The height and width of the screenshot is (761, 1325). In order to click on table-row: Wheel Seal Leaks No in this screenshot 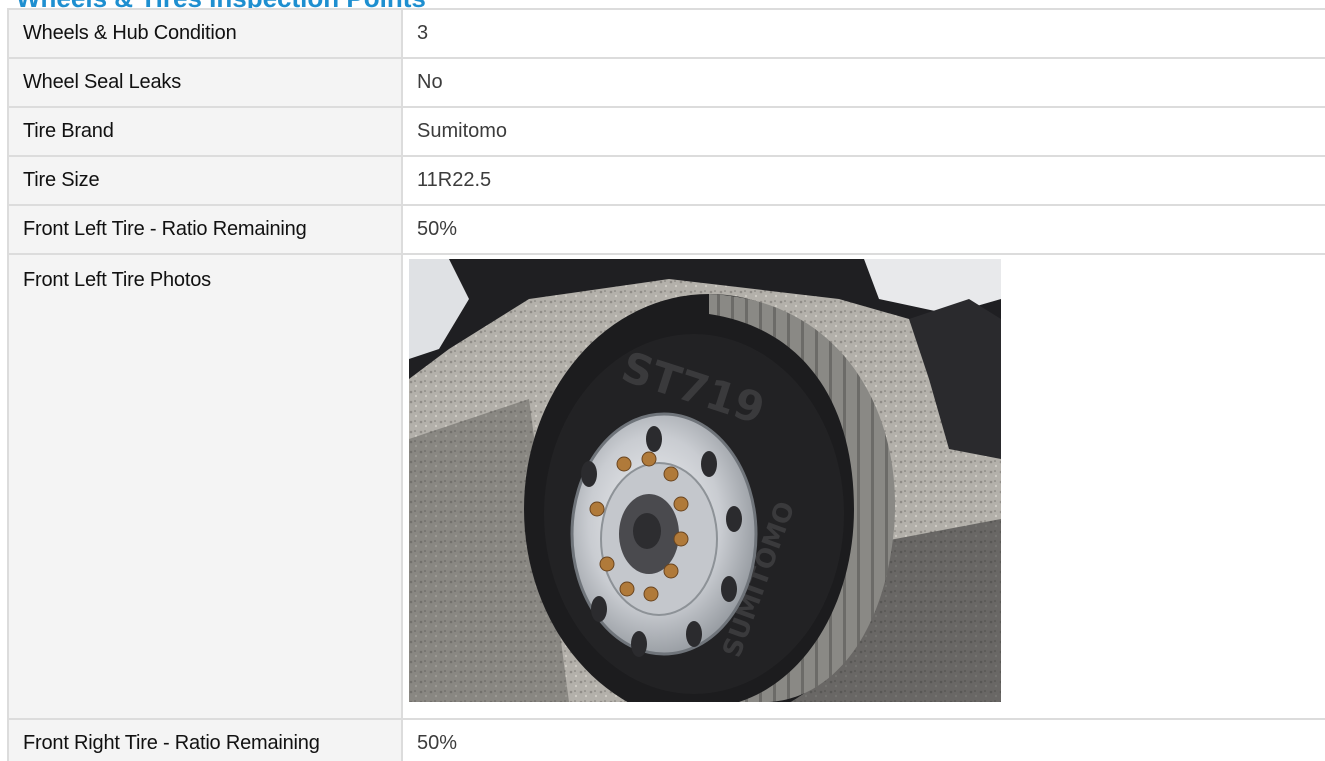, I will do `click(666, 82)`.